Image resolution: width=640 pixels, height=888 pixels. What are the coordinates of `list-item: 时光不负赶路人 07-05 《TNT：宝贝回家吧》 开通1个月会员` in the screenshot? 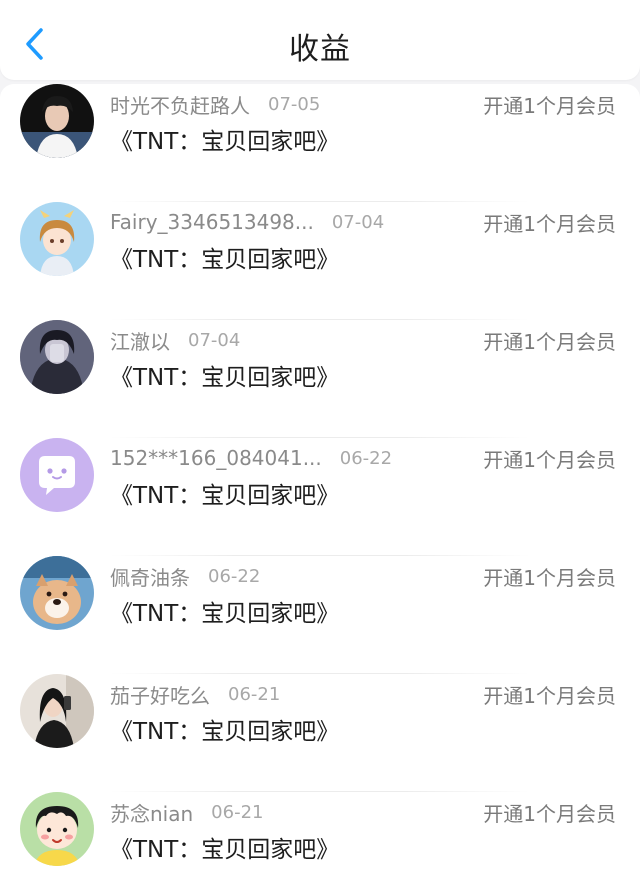 It's located at (320, 143).